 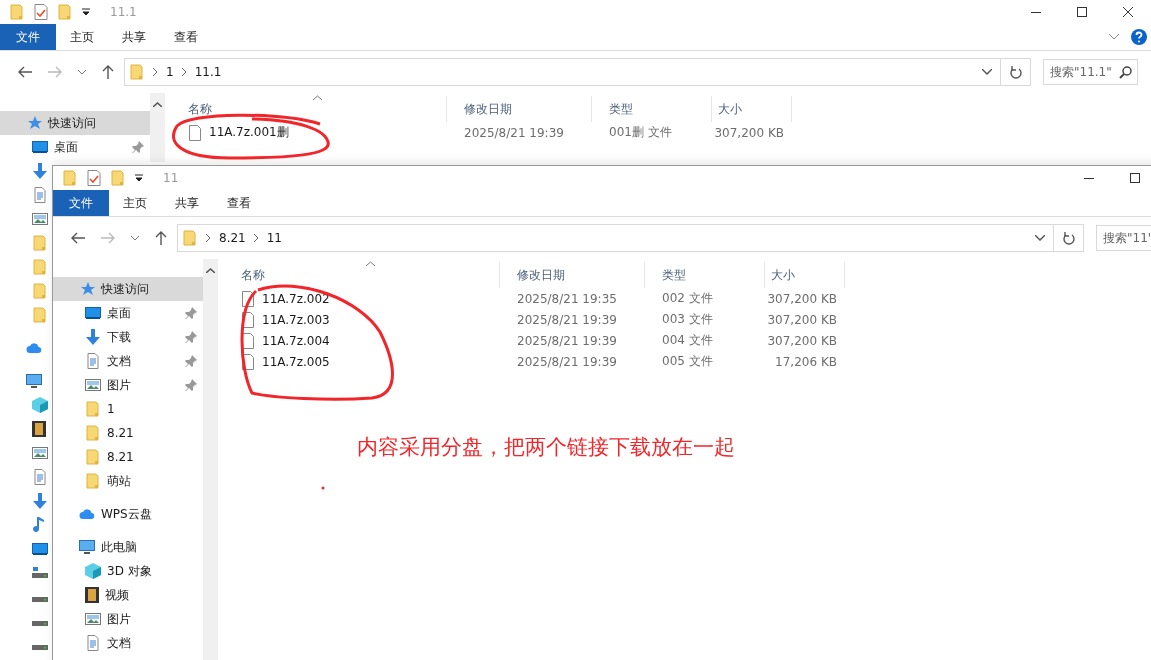 What do you see at coordinates (128, 595) in the screenshot?
I see `sidebar-item: 视频` at bounding box center [128, 595].